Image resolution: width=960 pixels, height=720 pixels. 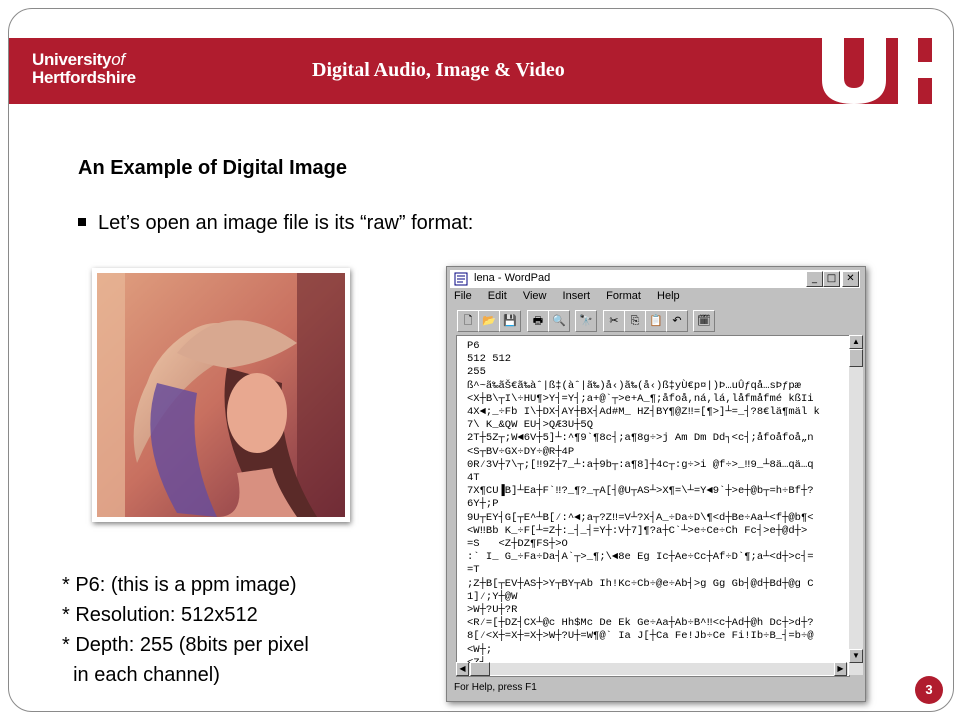 What do you see at coordinates (655, 279) in the screenshot?
I see `wordpad-title-bar: lena - WordPad _ □ ✕` at bounding box center [655, 279].